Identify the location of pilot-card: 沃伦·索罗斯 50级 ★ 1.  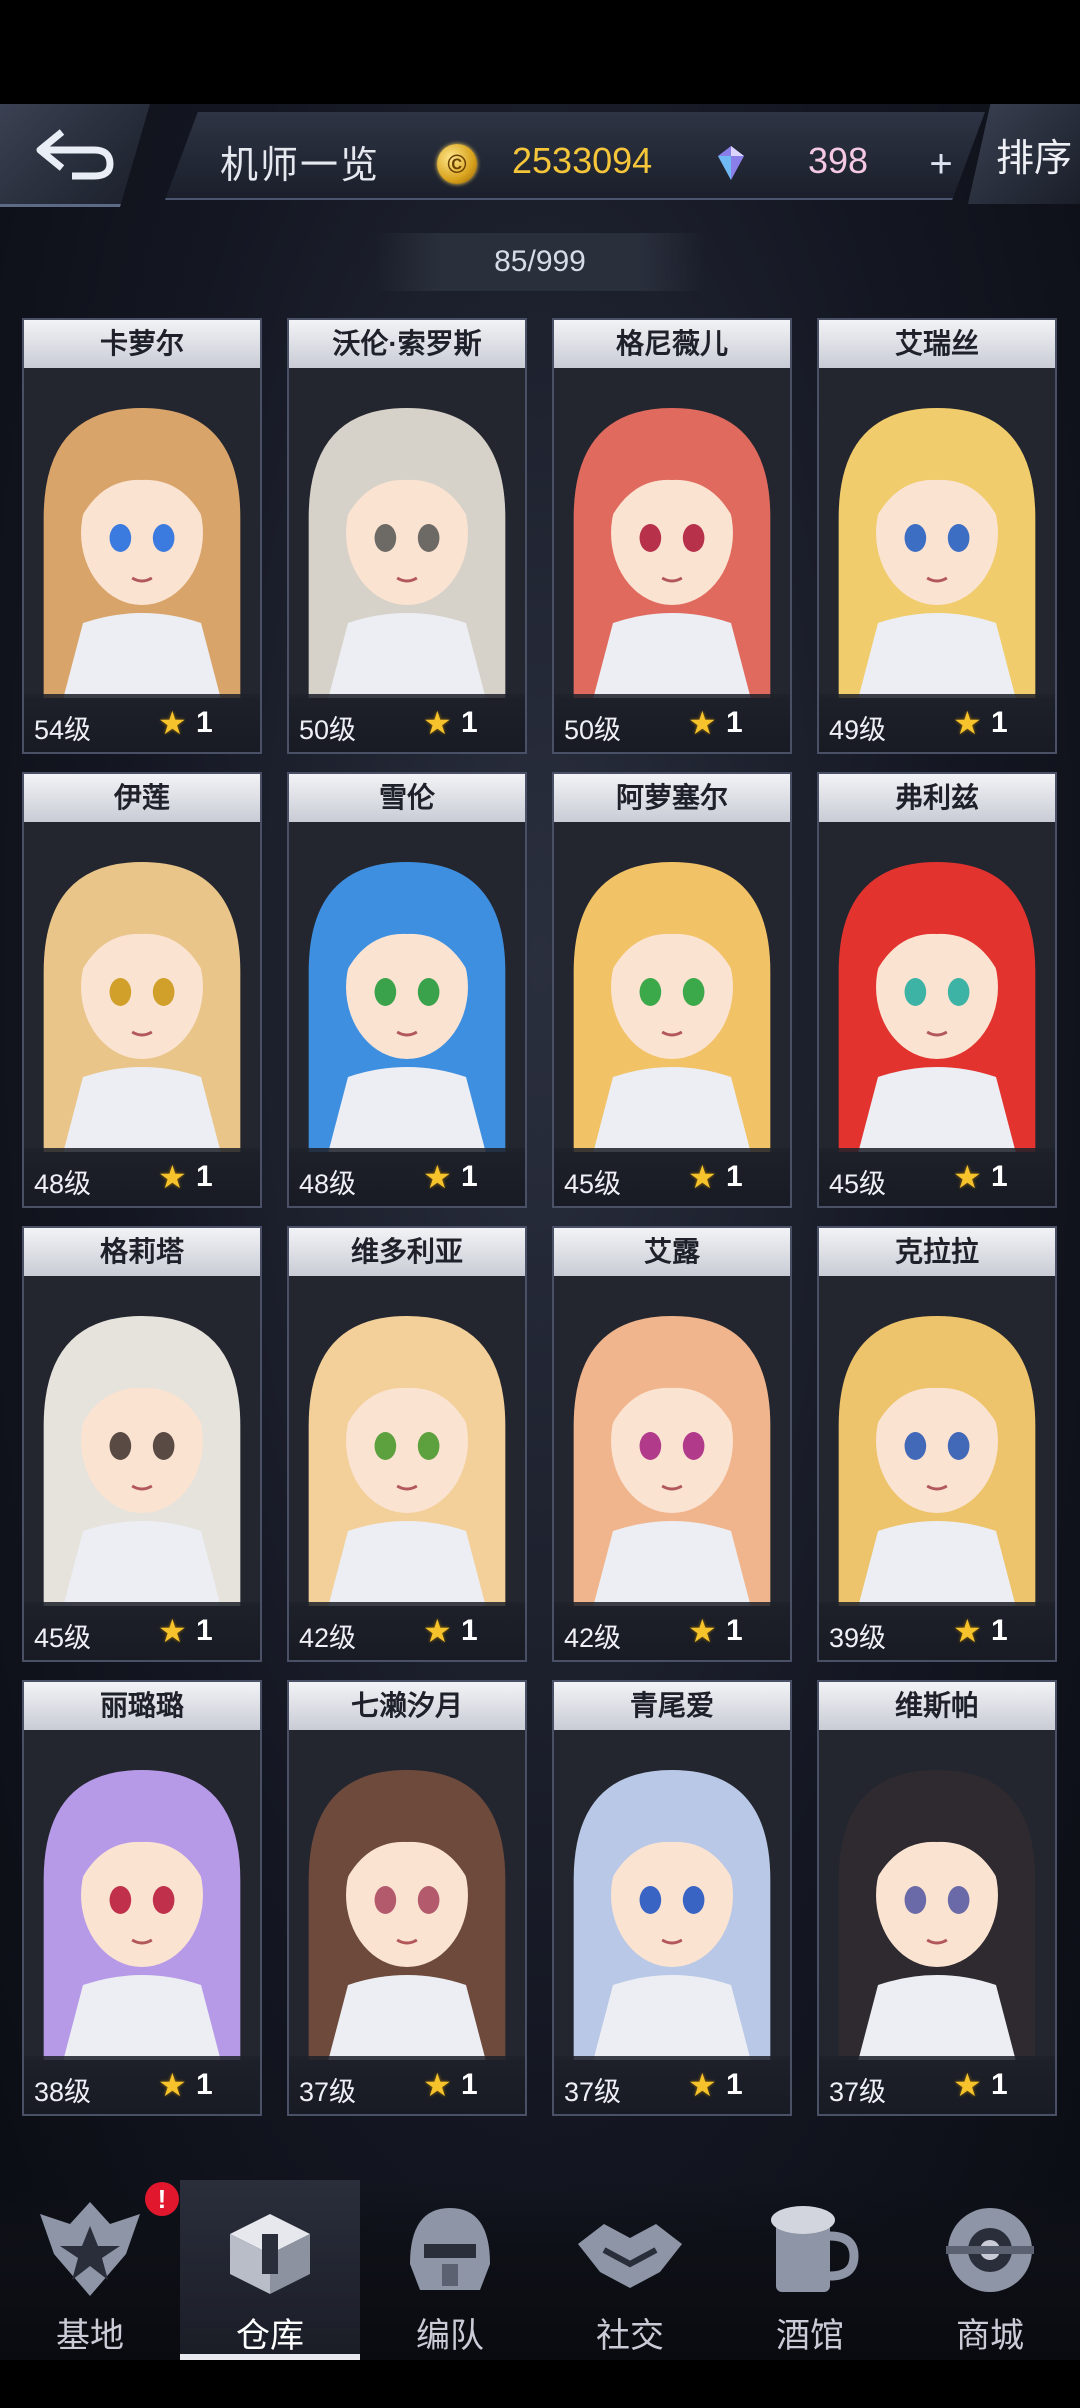
(407, 536).